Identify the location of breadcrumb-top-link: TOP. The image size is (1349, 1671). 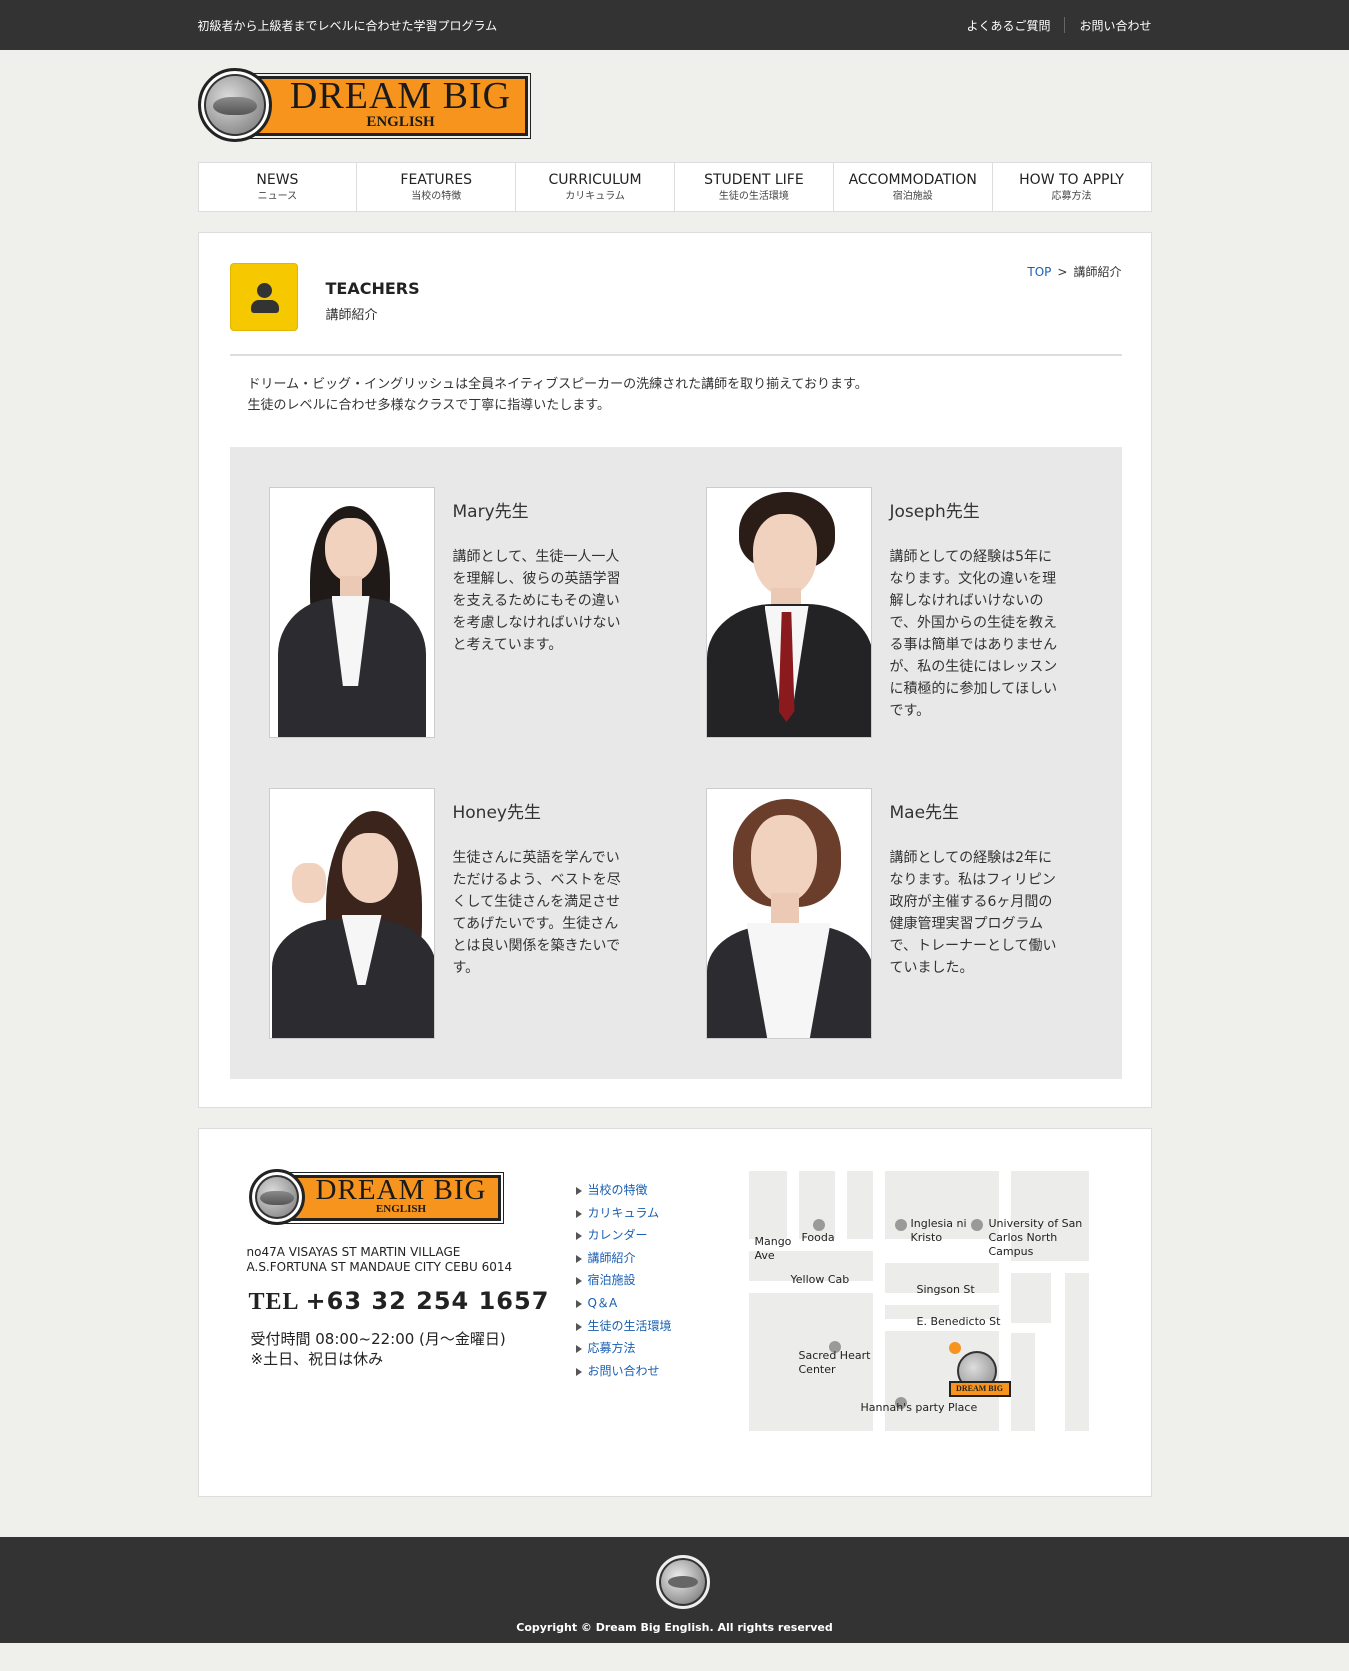
(1039, 272).